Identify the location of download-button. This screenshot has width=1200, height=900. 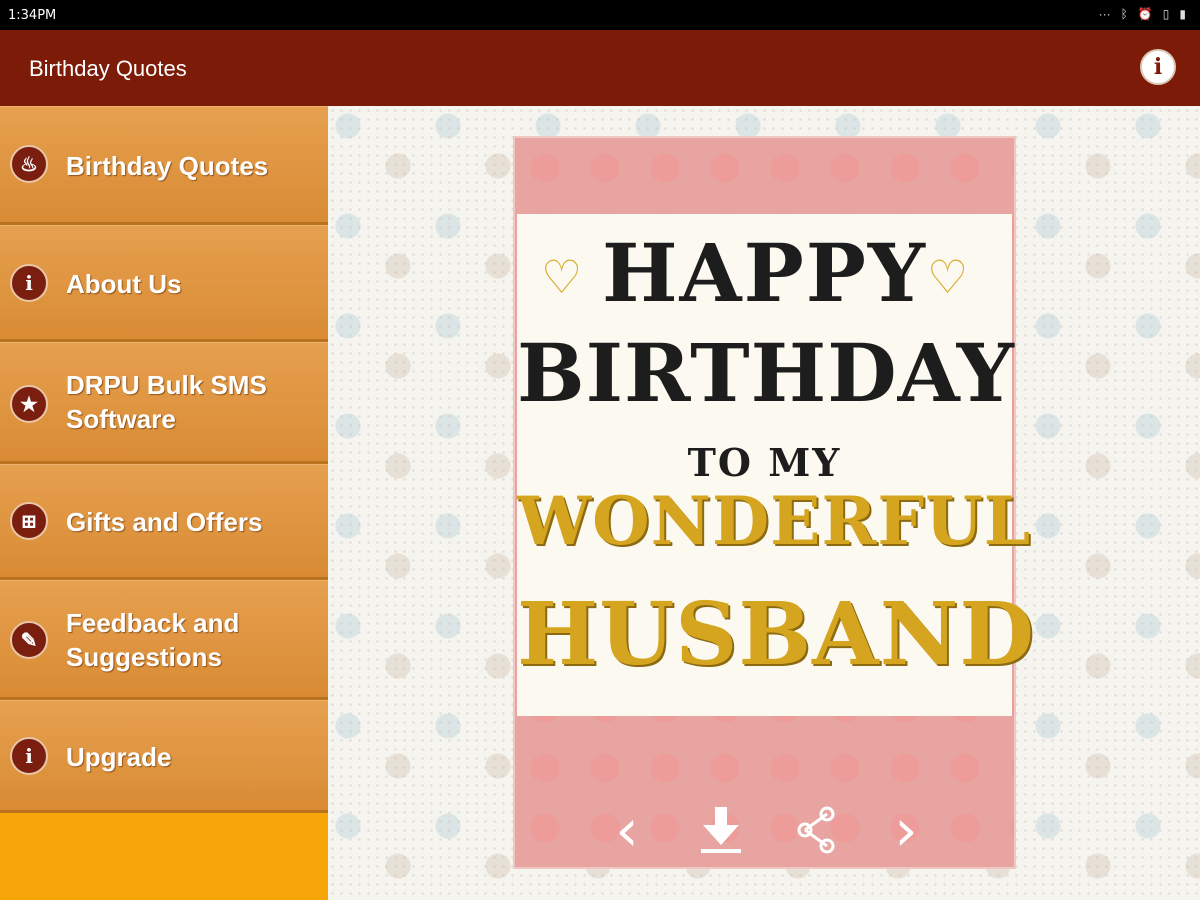
(721, 830).